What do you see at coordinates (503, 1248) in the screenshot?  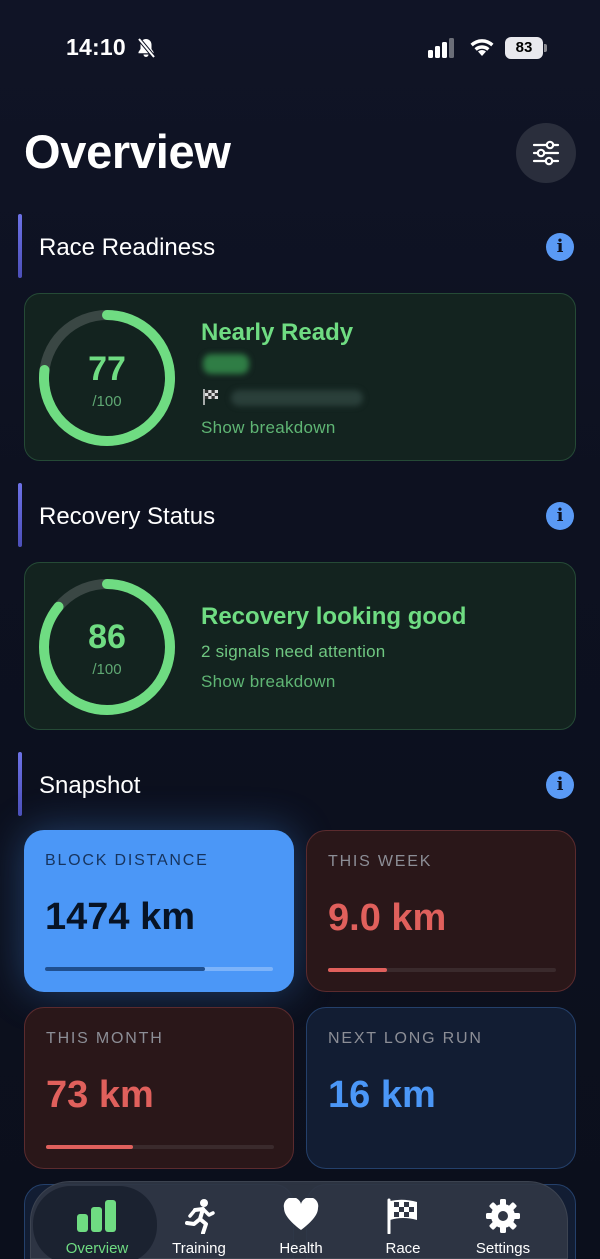 I see `tab-label: Settings` at bounding box center [503, 1248].